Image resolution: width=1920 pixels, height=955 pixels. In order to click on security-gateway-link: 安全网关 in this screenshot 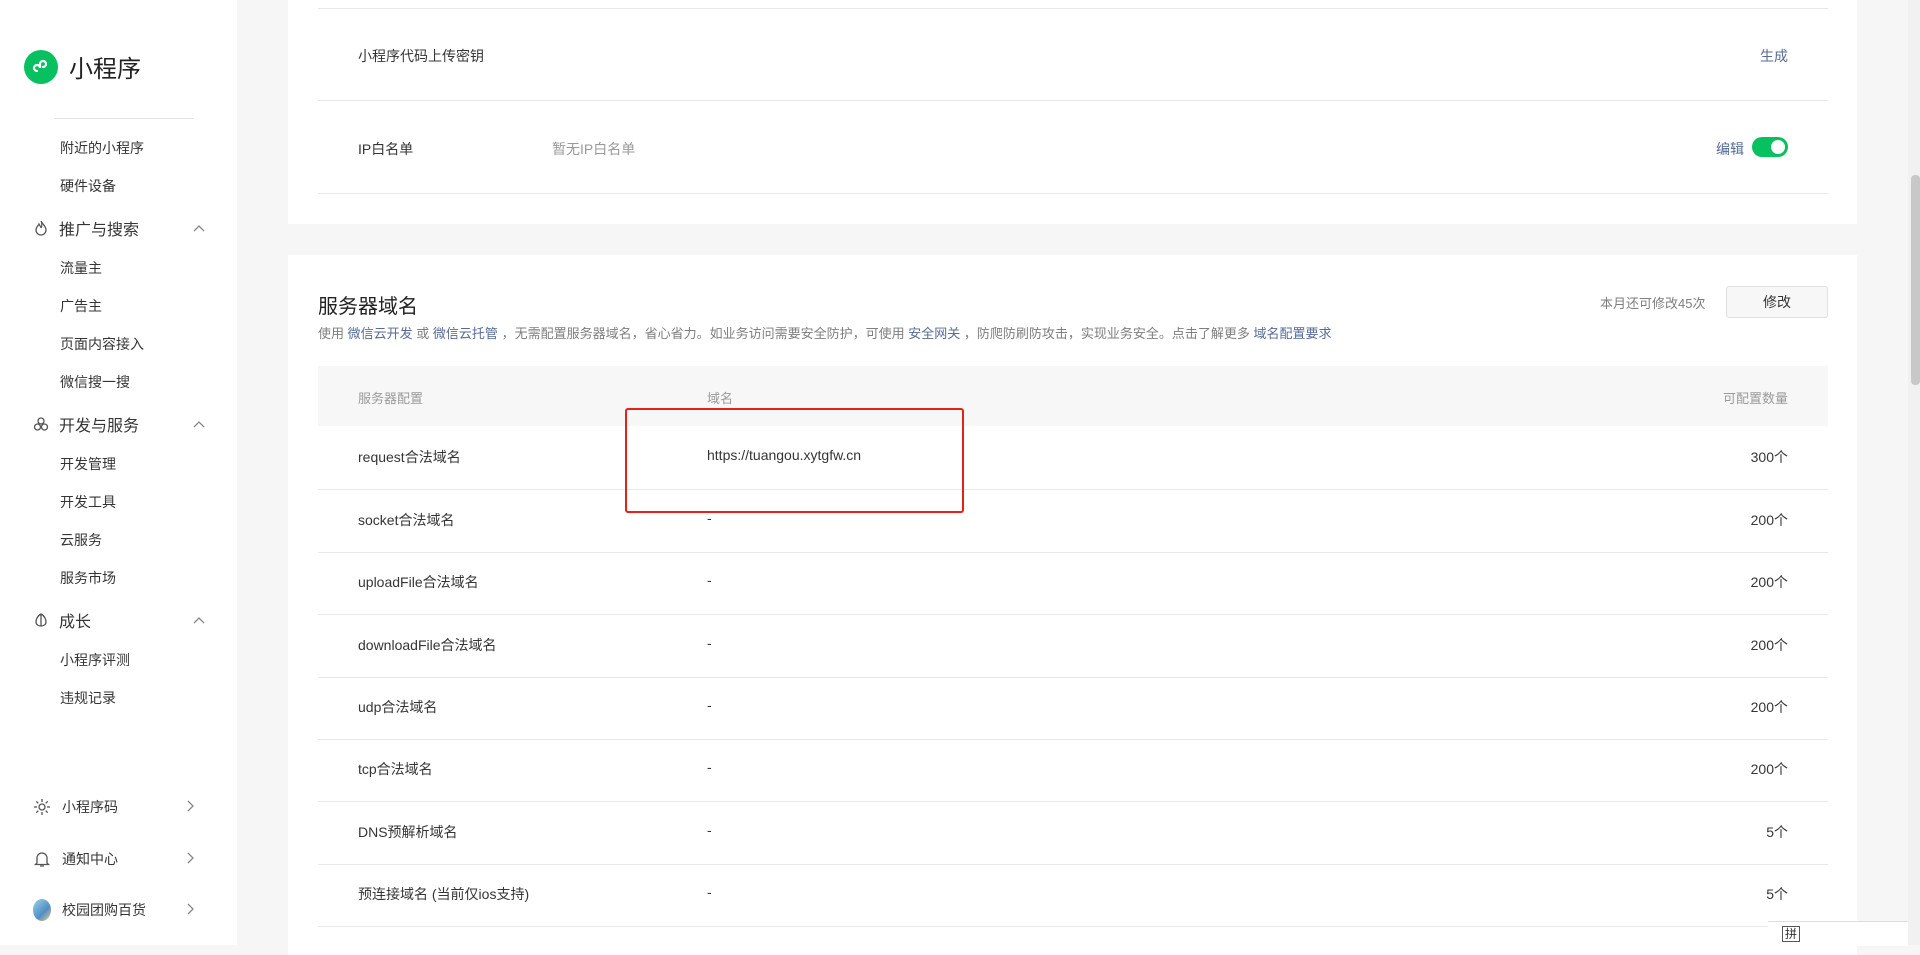, I will do `click(934, 333)`.